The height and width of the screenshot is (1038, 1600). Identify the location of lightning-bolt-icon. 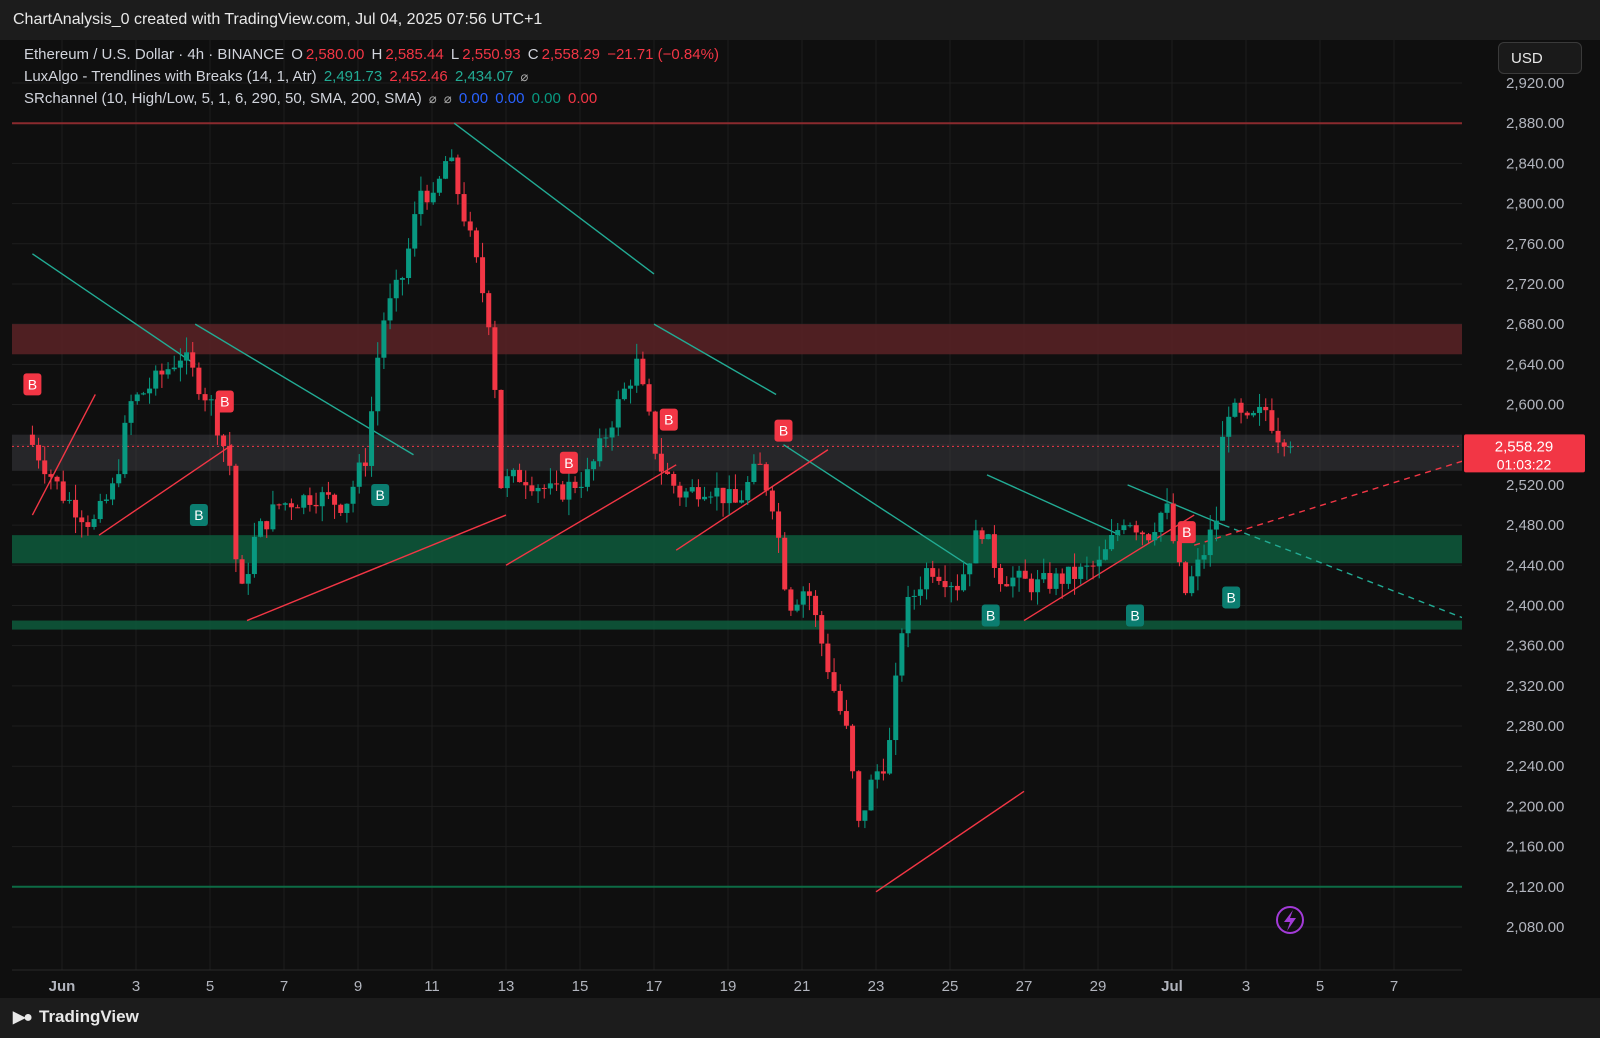
(1290, 920).